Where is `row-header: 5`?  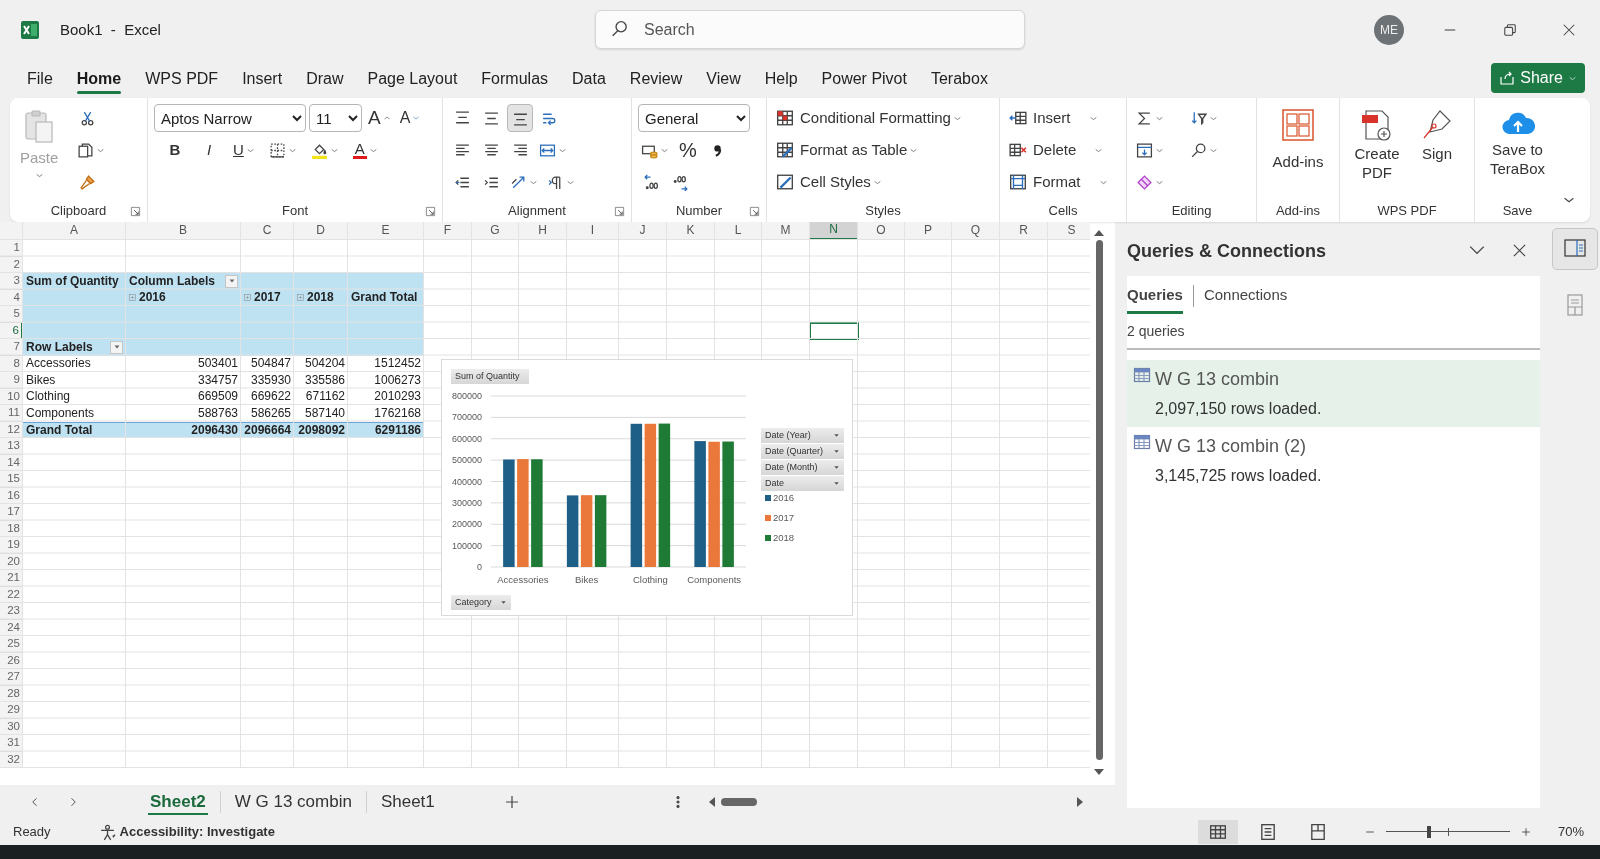
row-header: 5 is located at coordinates (11, 314).